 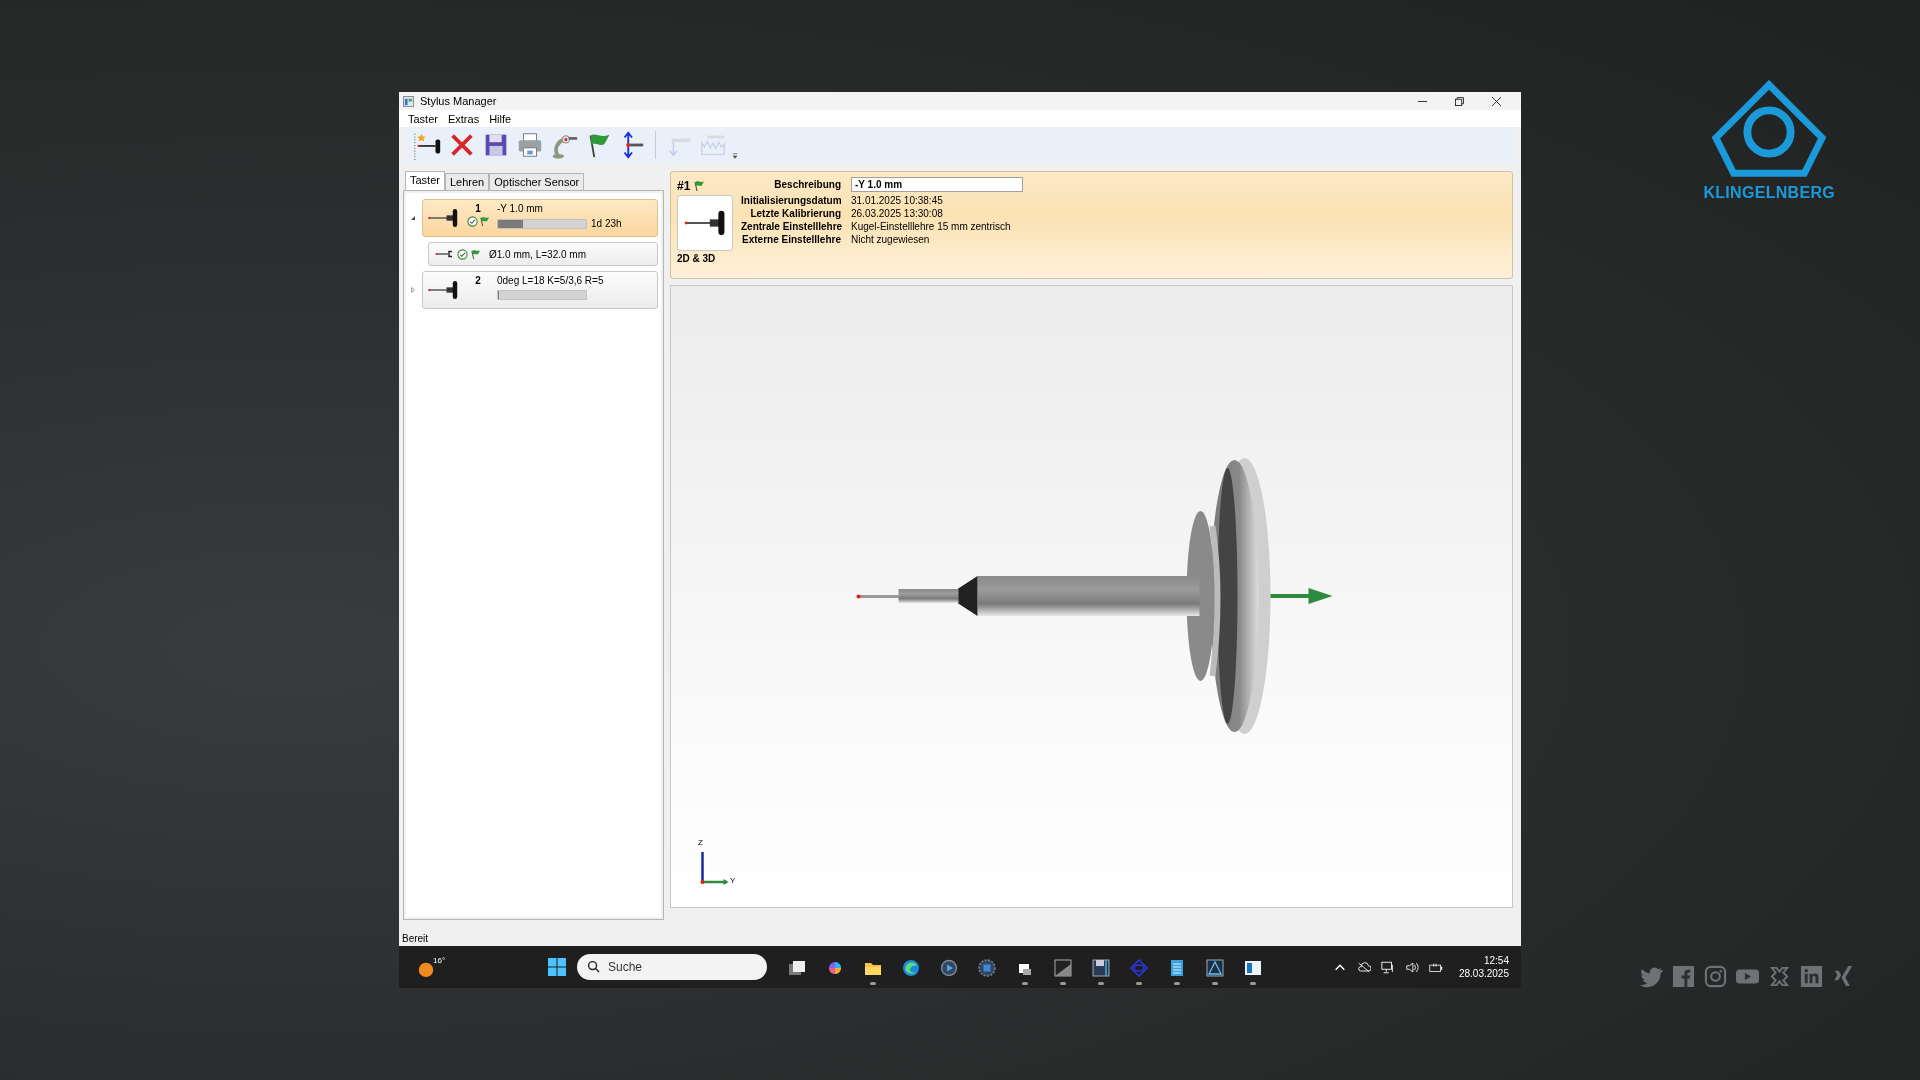 I want to click on network-icon, so click(x=1387, y=967).